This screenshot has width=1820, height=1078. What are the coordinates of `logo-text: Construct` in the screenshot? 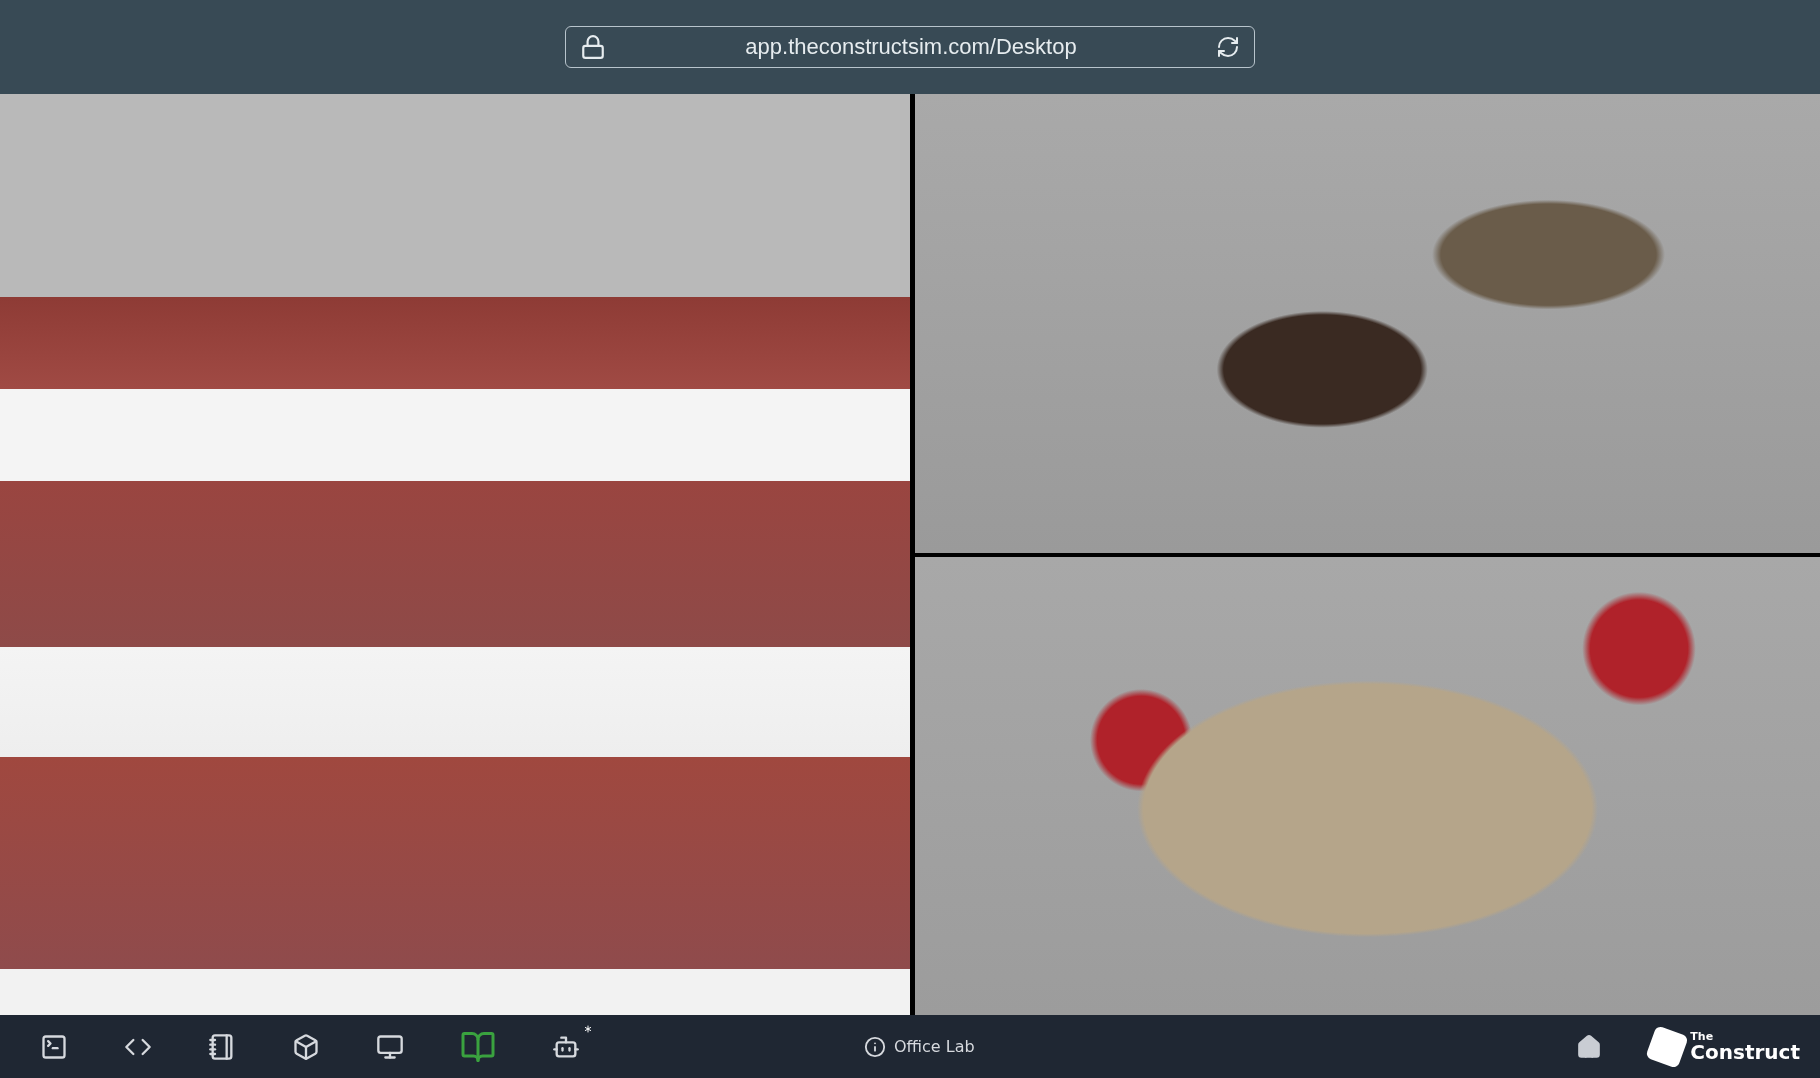 It's located at (1745, 1052).